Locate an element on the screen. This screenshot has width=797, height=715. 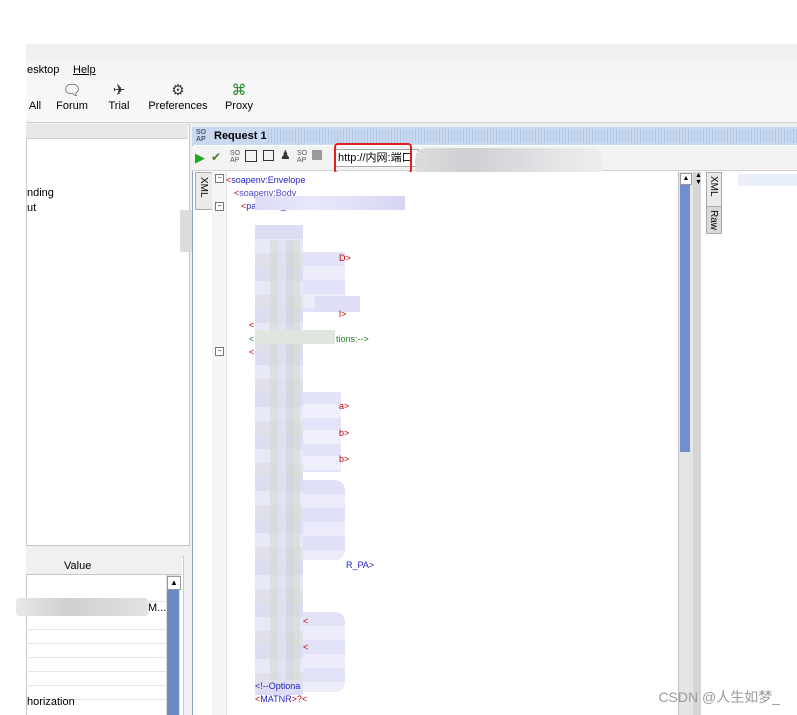
navigator-item-1: nding is located at coordinates (40, 193).